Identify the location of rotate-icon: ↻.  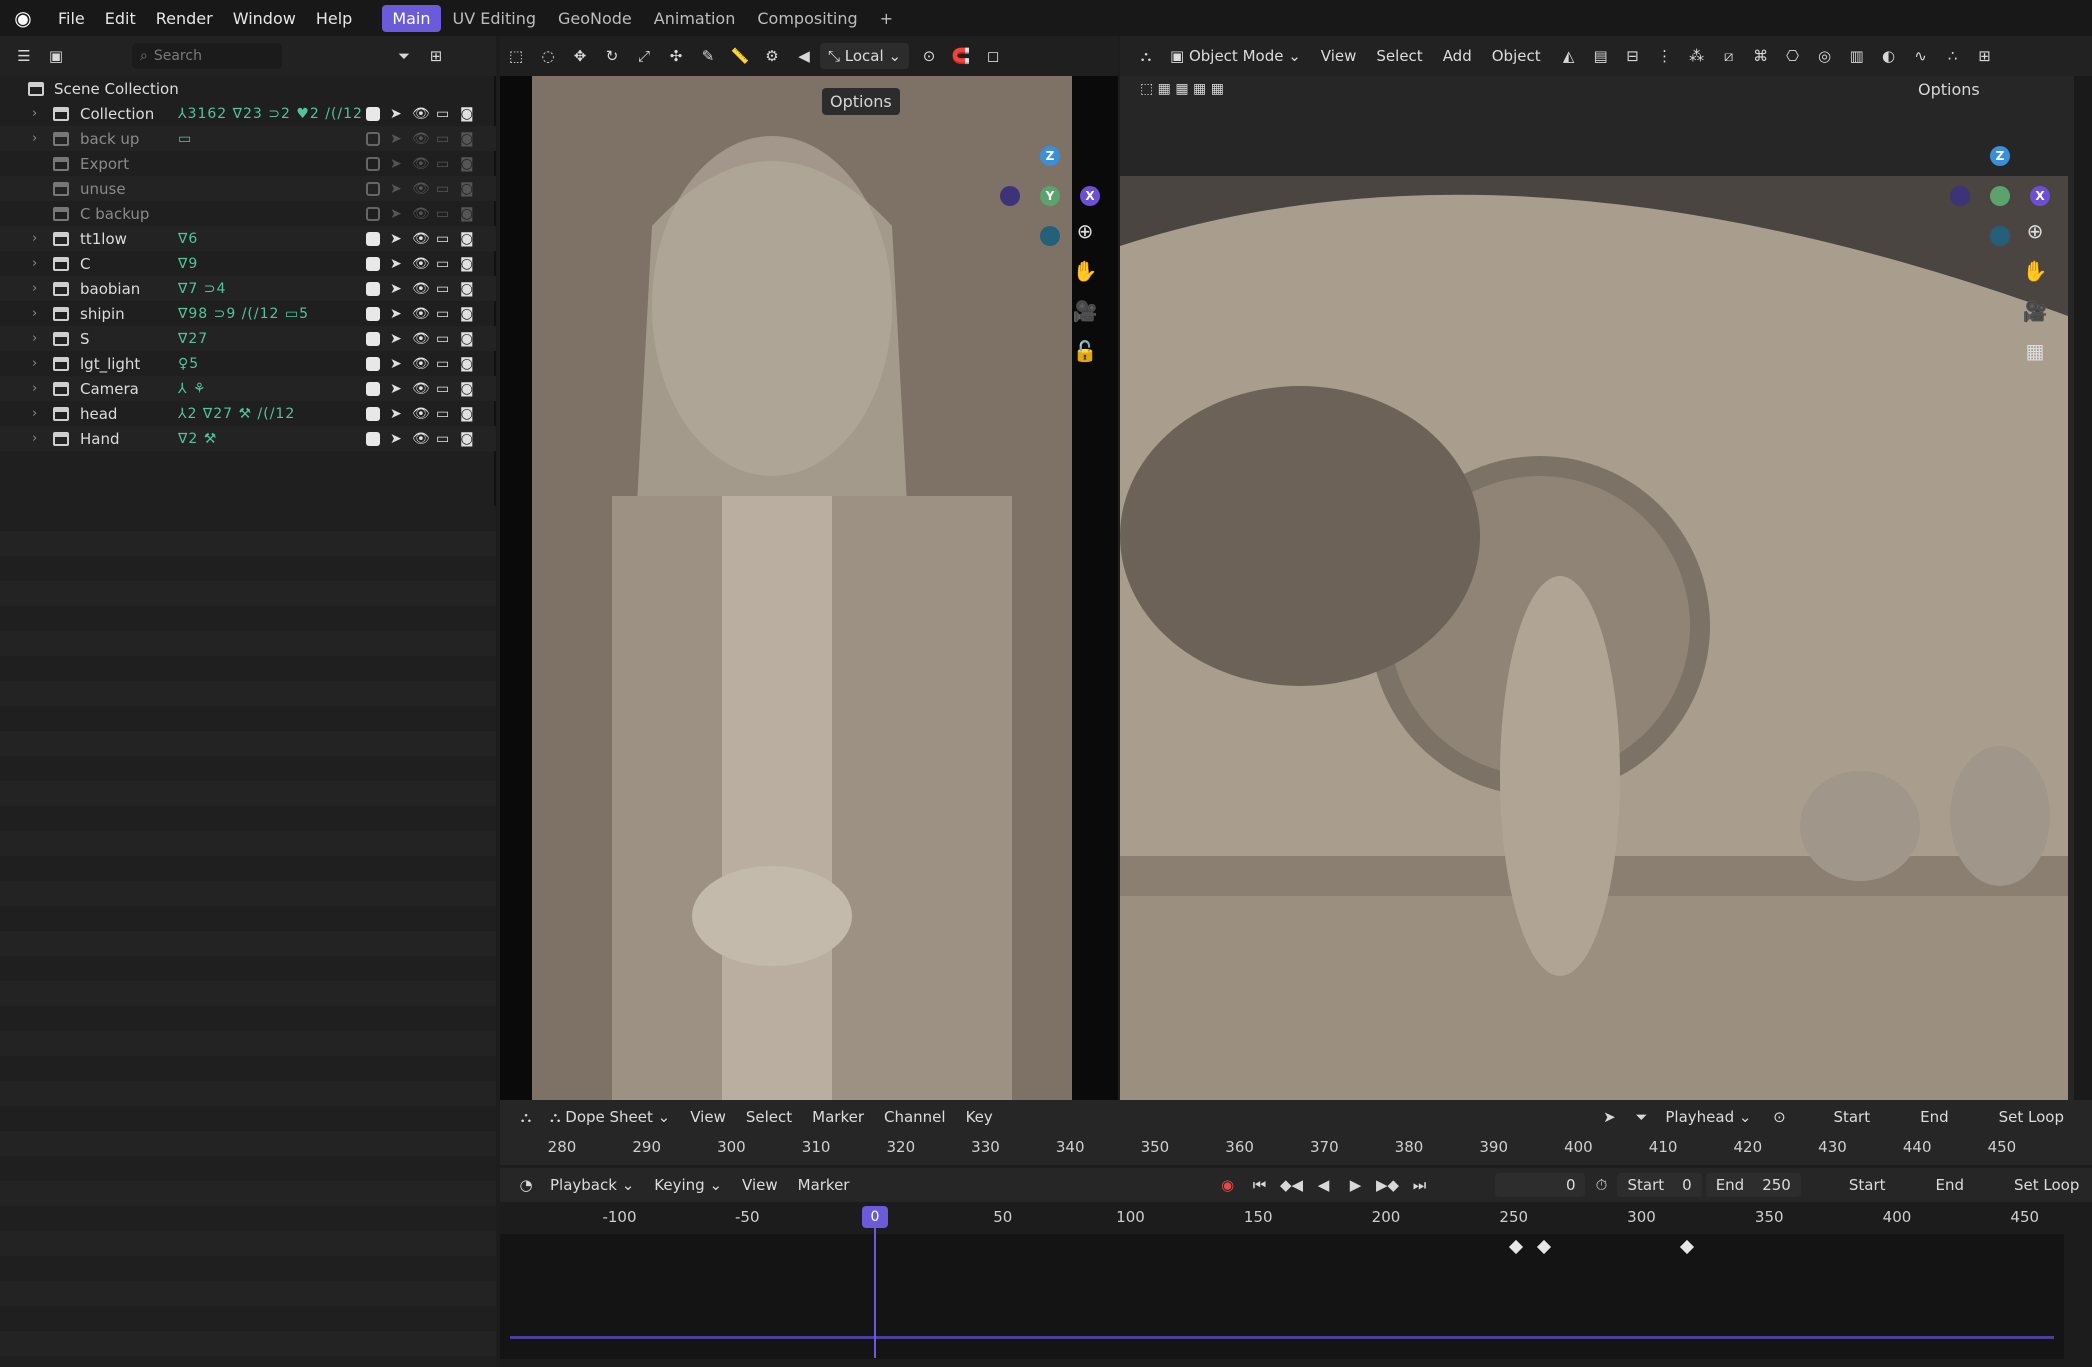
(612, 56).